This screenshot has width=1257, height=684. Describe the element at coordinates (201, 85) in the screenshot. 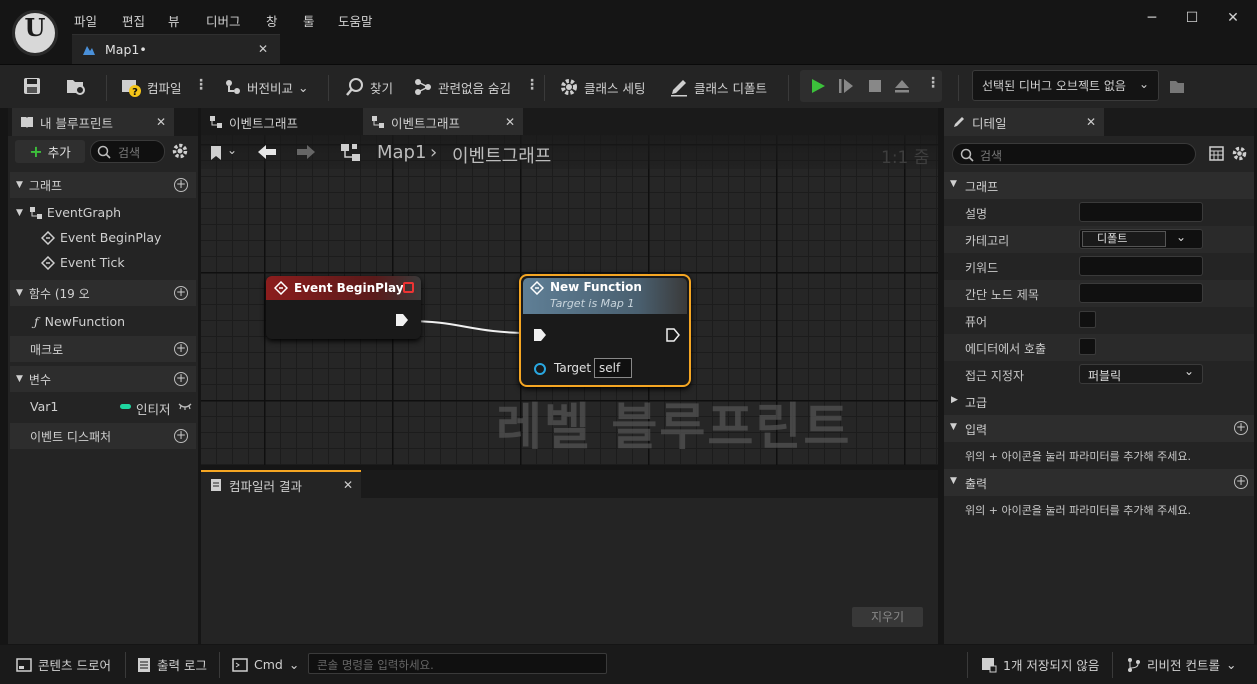

I see `compile-options-icon: ⋮` at that location.